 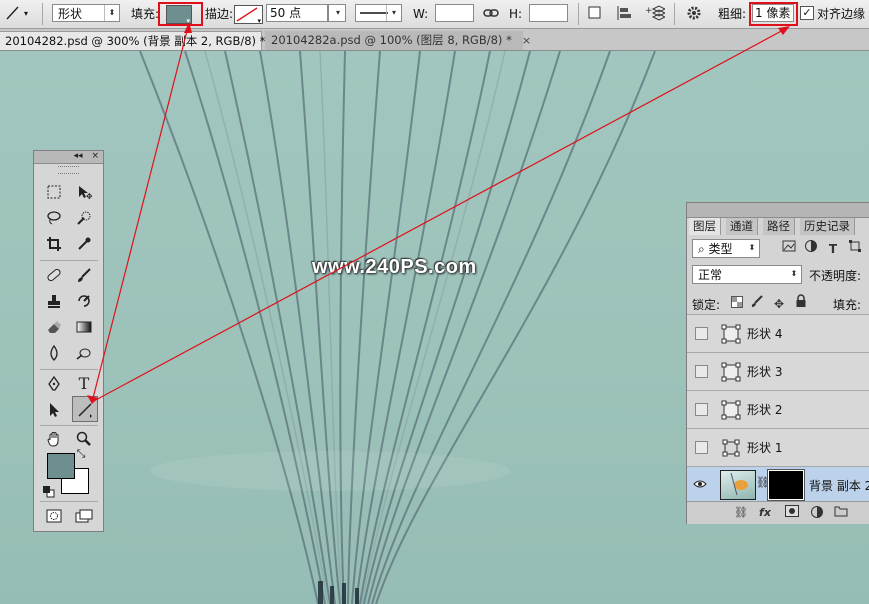 I want to click on quick-mask-icon, so click(x=54, y=516).